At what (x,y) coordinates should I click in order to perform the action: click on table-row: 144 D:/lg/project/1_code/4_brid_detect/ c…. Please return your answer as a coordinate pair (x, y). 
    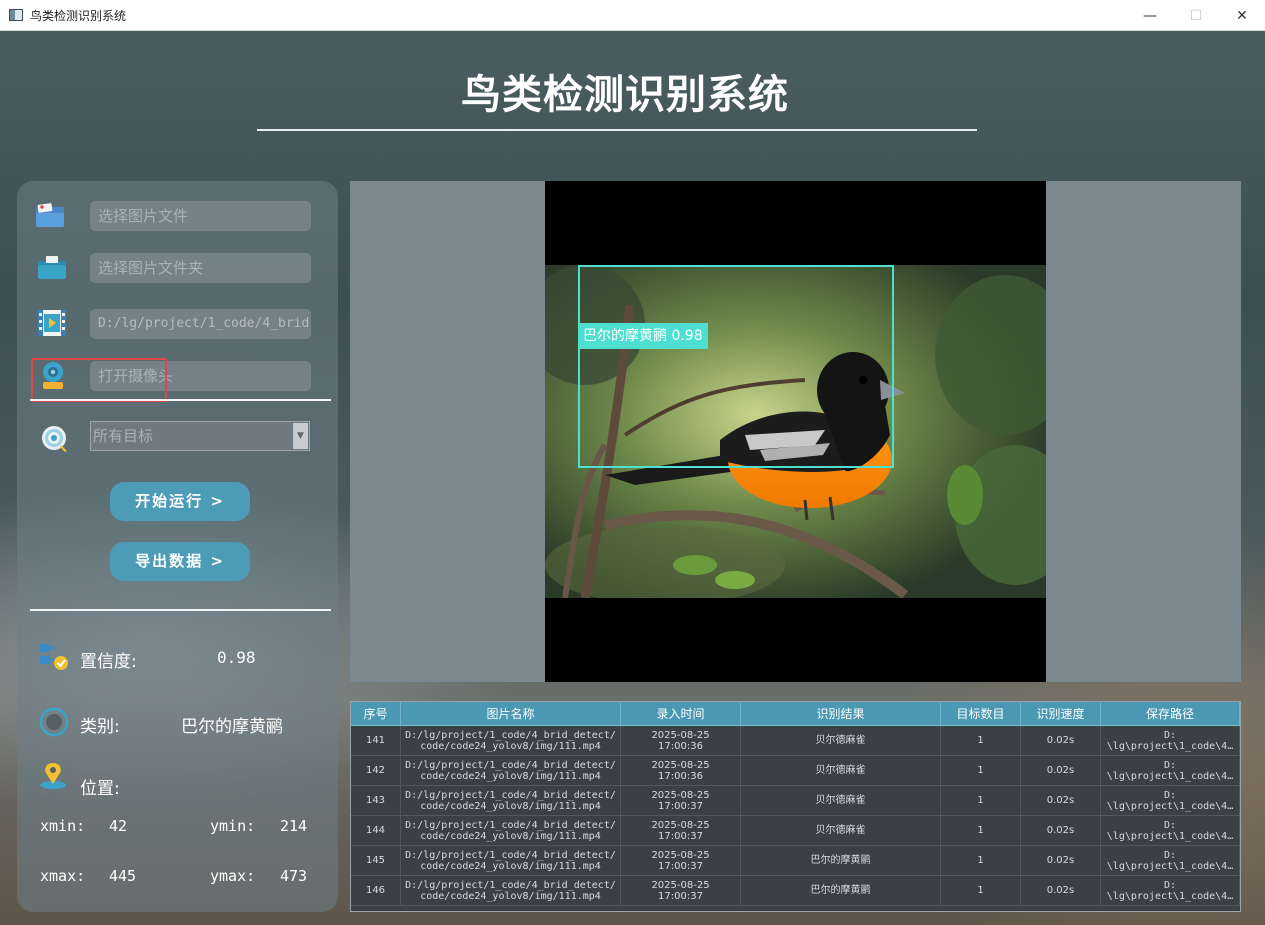
    Looking at the image, I should click on (795, 831).